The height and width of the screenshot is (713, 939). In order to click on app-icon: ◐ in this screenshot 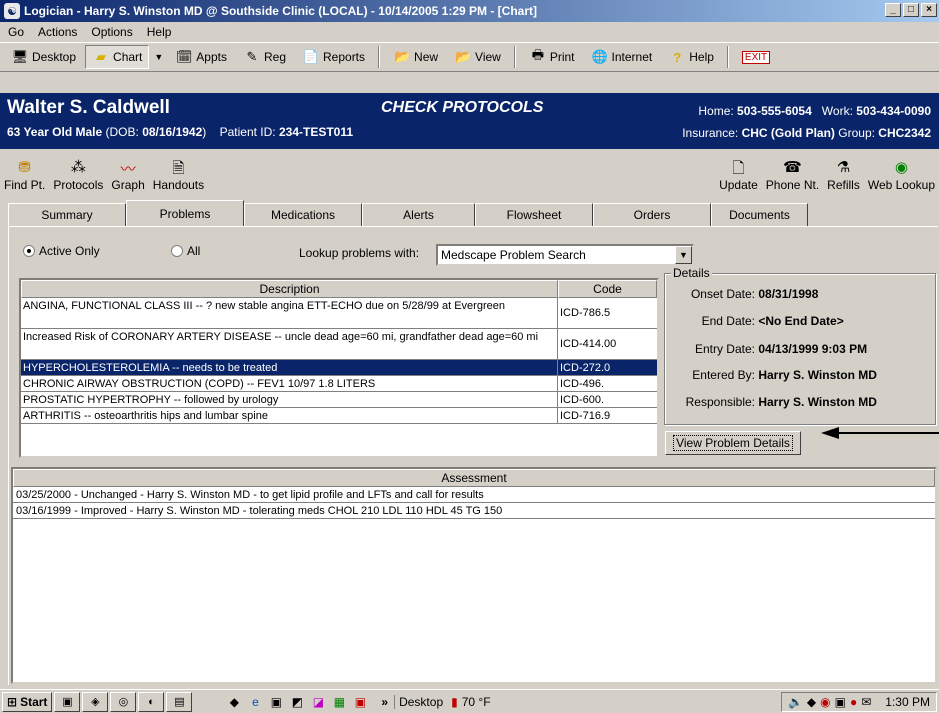, I will do `click(151, 701)`.